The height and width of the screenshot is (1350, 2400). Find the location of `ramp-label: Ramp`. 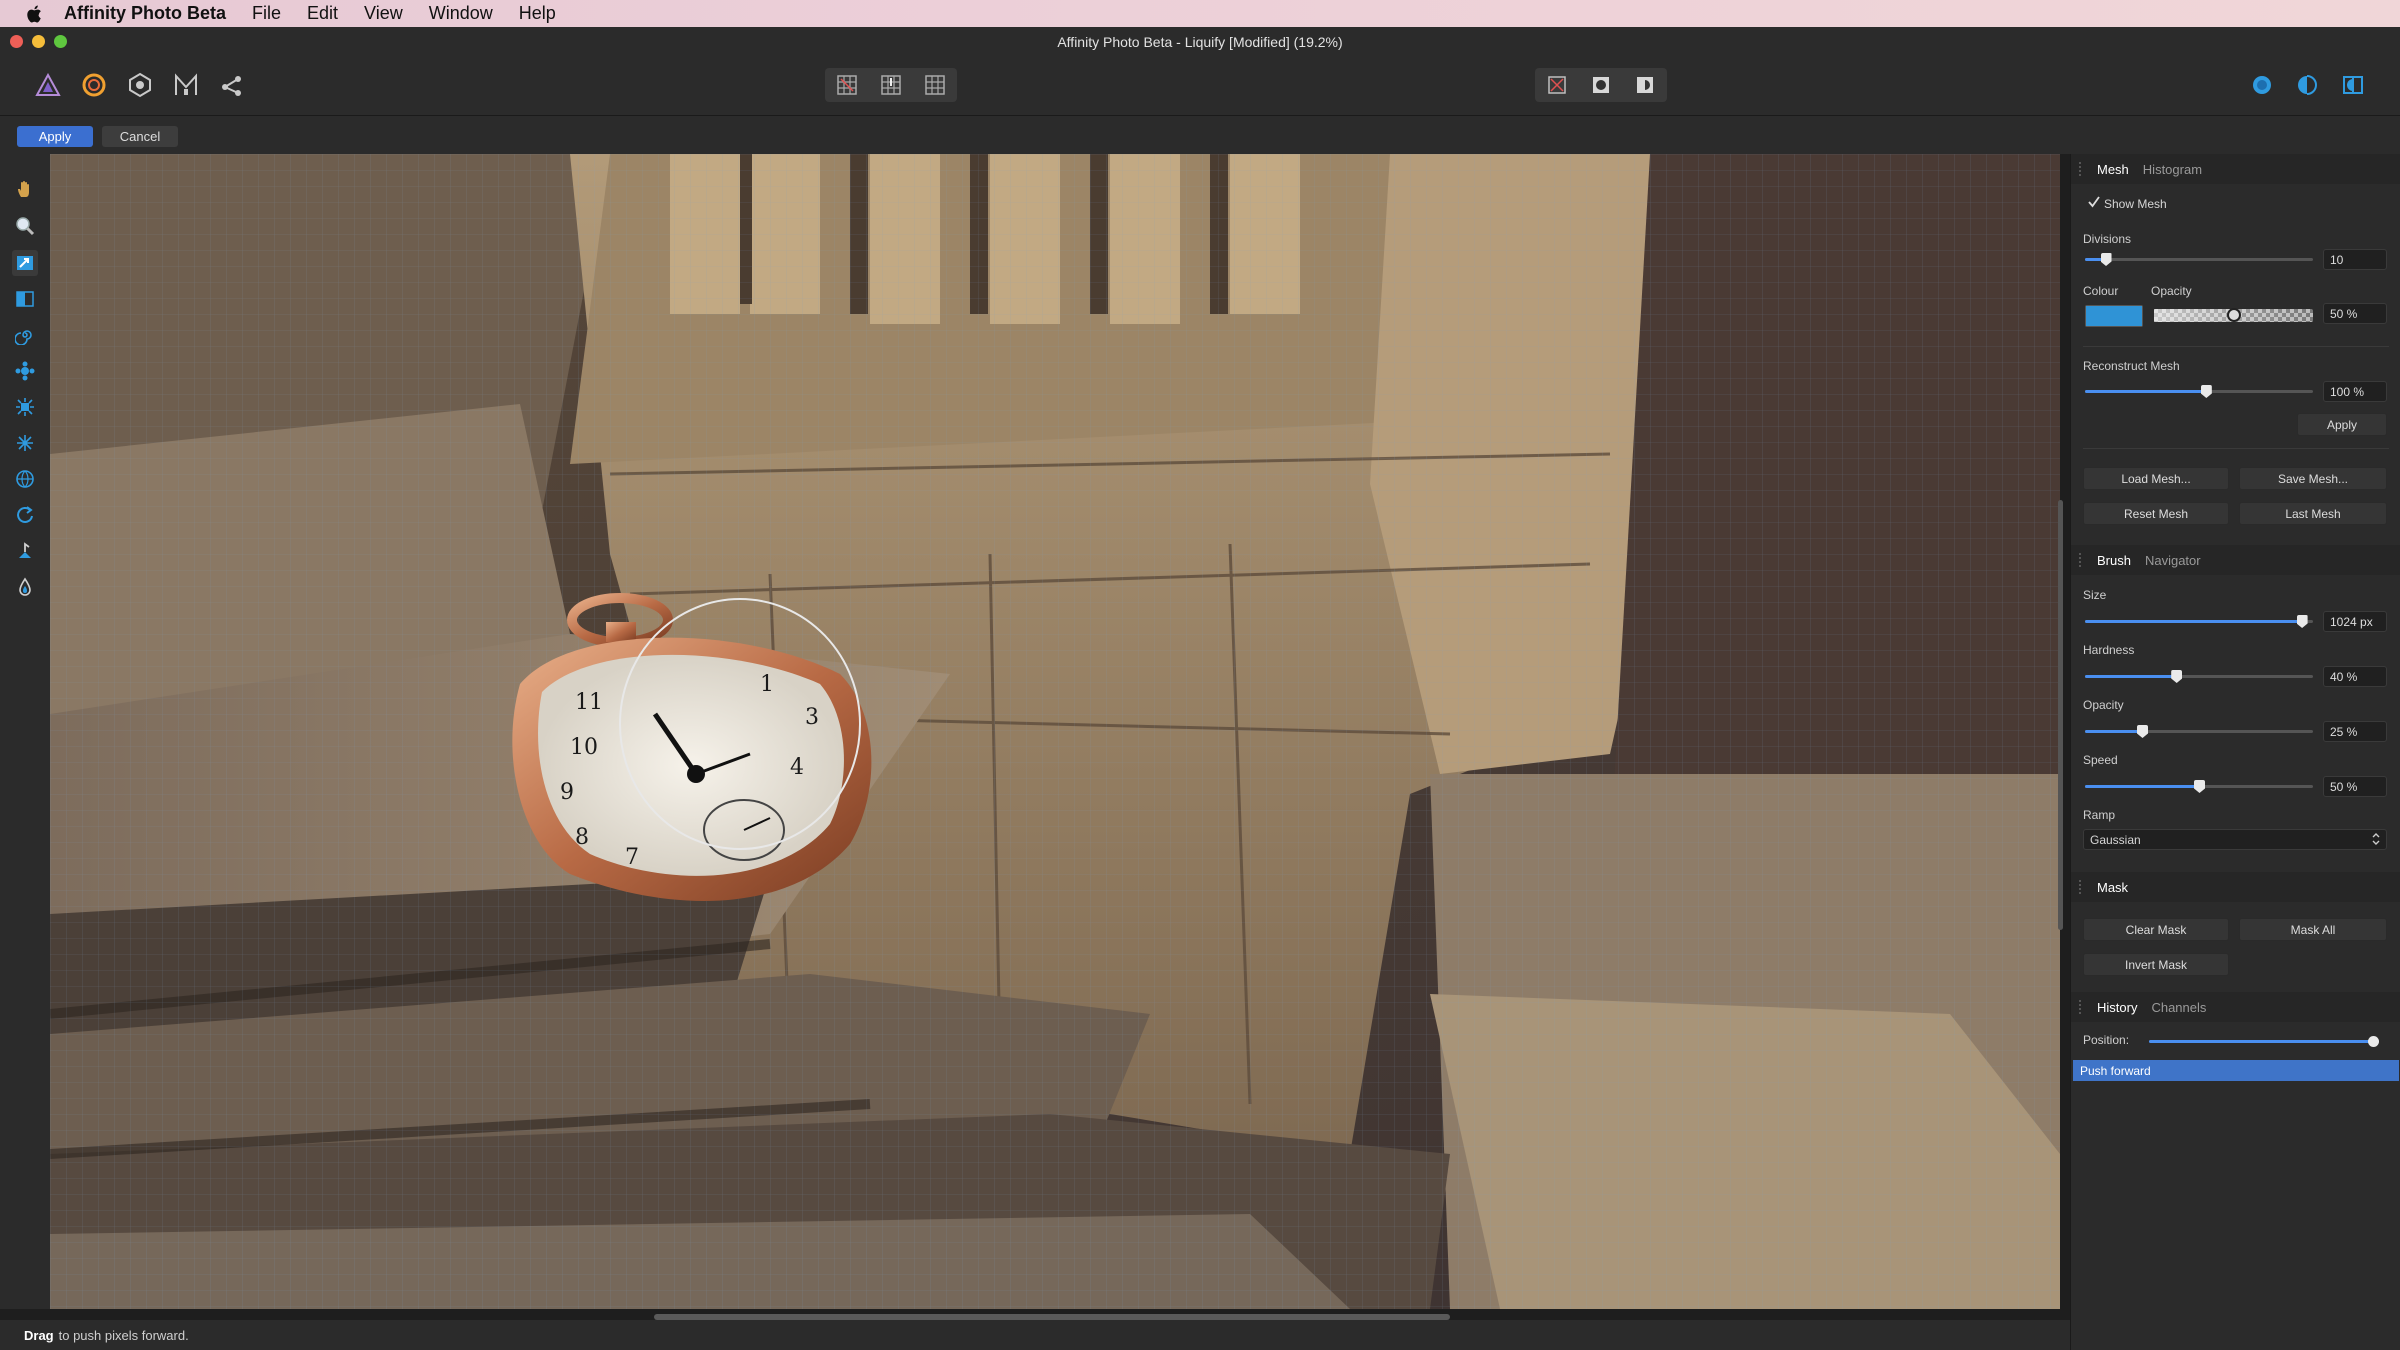

ramp-label: Ramp is located at coordinates (2099, 815).